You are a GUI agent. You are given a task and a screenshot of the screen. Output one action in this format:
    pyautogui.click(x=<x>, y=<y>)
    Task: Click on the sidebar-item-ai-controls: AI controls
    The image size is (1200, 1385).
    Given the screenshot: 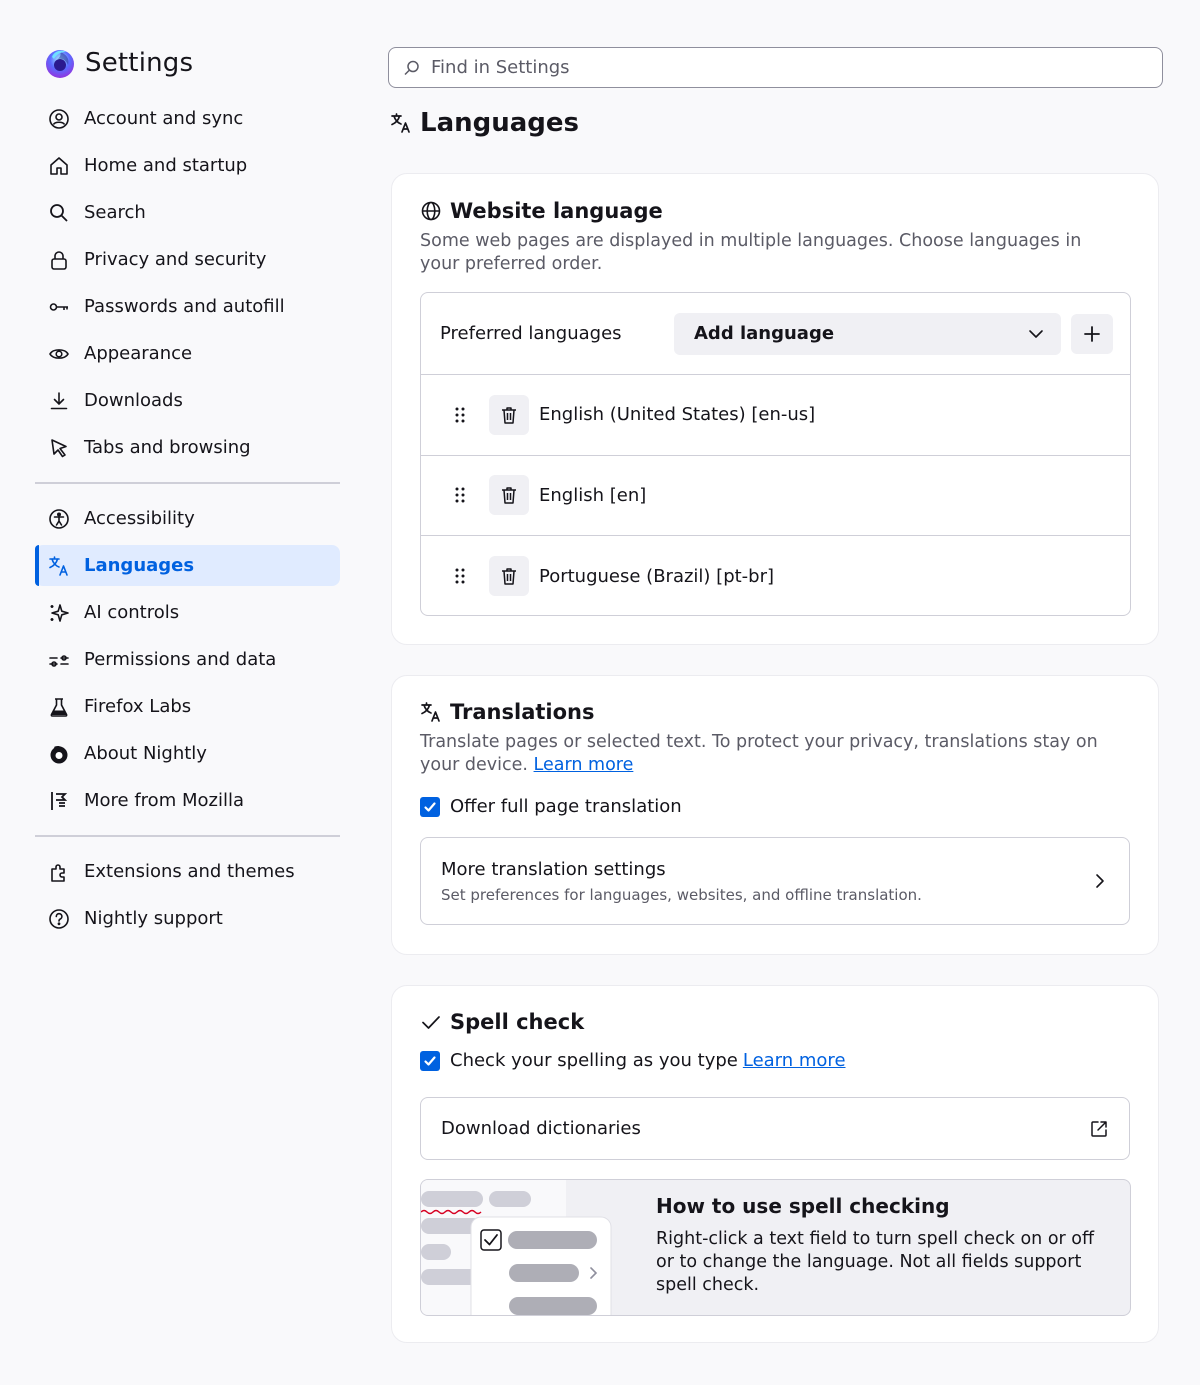 What is the action you would take?
    pyautogui.click(x=187, y=612)
    